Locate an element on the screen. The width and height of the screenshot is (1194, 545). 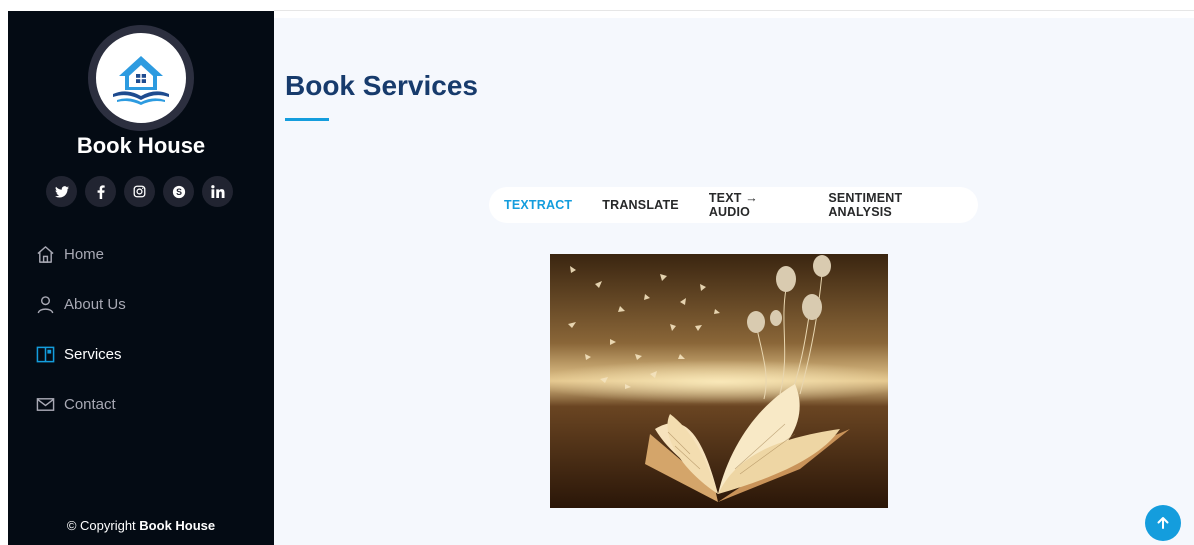
page-title: Book Services is located at coordinates (381, 85).